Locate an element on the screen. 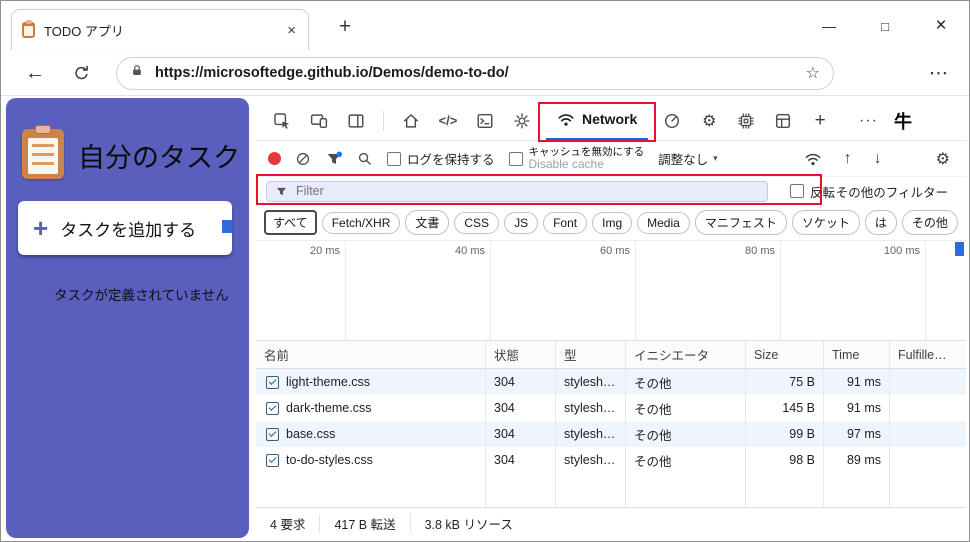 This screenshot has height=542, width=970. size-cell: 98 B is located at coordinates (785, 460).